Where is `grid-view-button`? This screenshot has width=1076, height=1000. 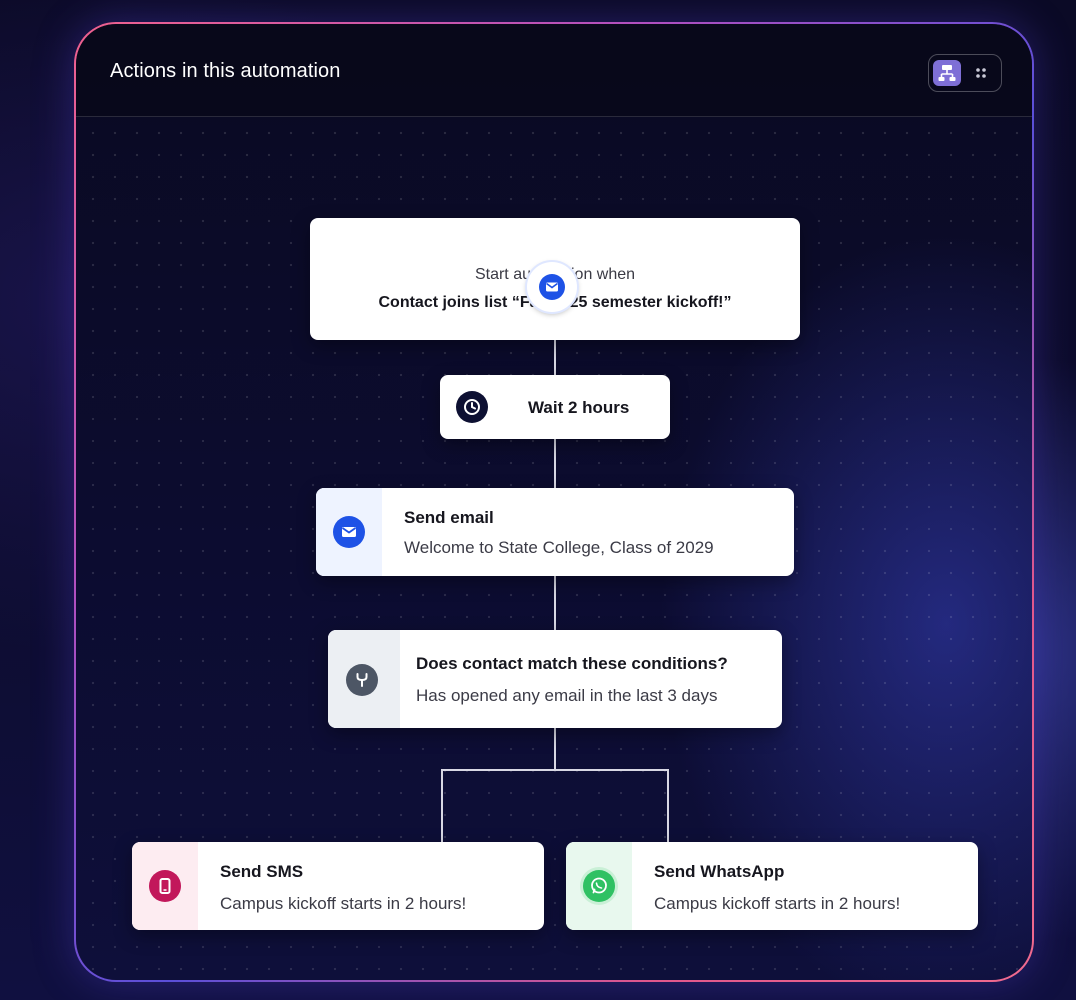 grid-view-button is located at coordinates (981, 73).